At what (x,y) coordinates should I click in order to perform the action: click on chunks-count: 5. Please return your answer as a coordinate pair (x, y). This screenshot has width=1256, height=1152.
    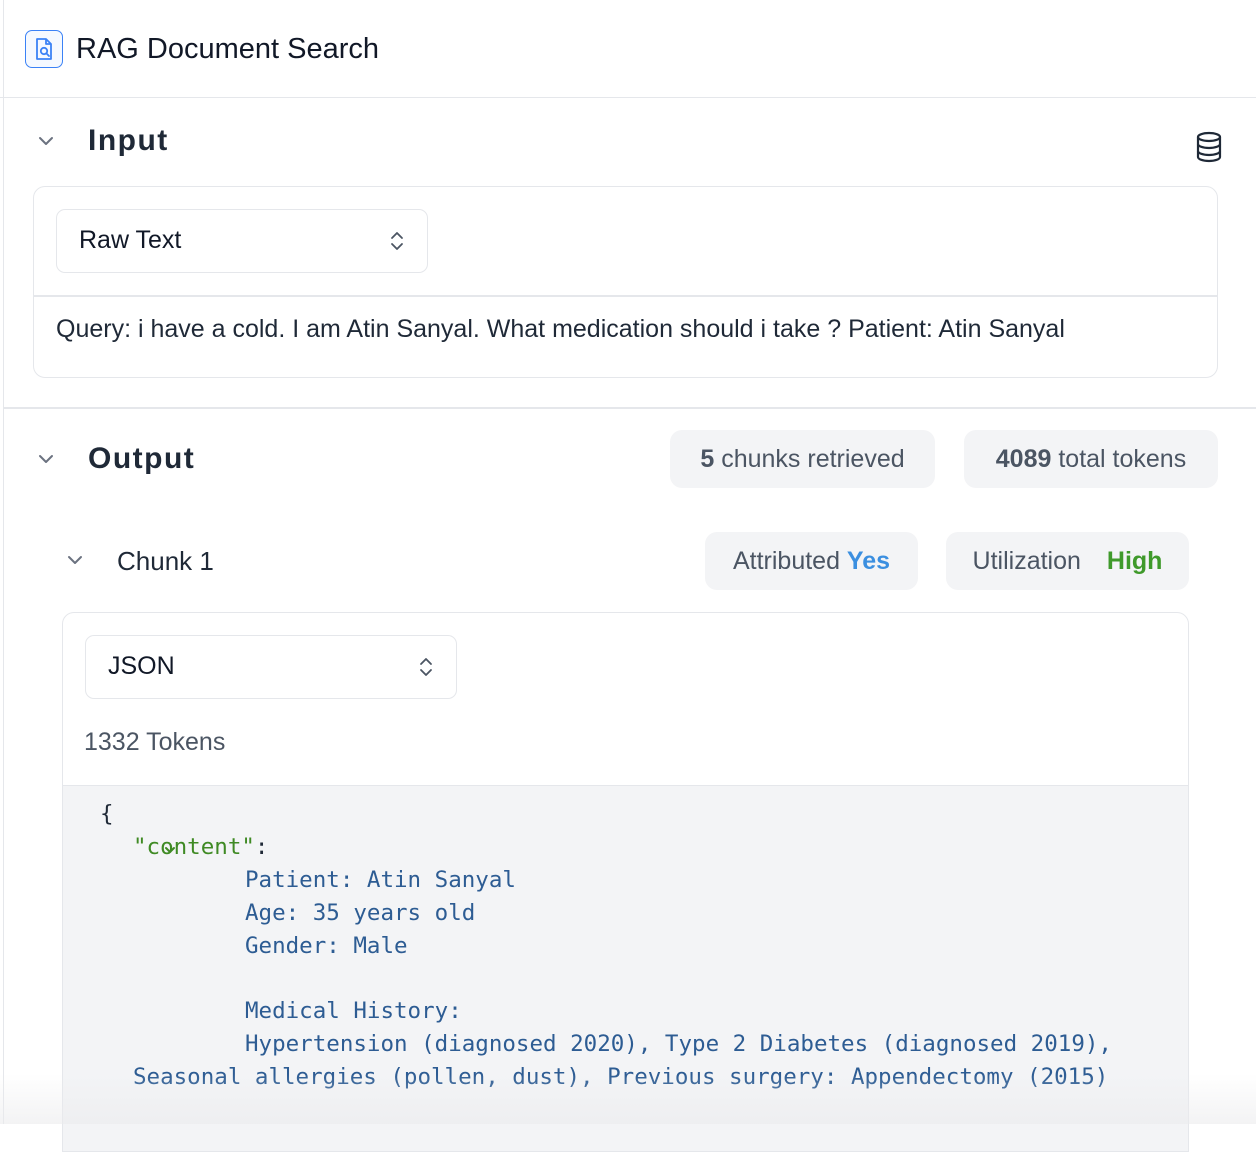
    Looking at the image, I should click on (707, 459).